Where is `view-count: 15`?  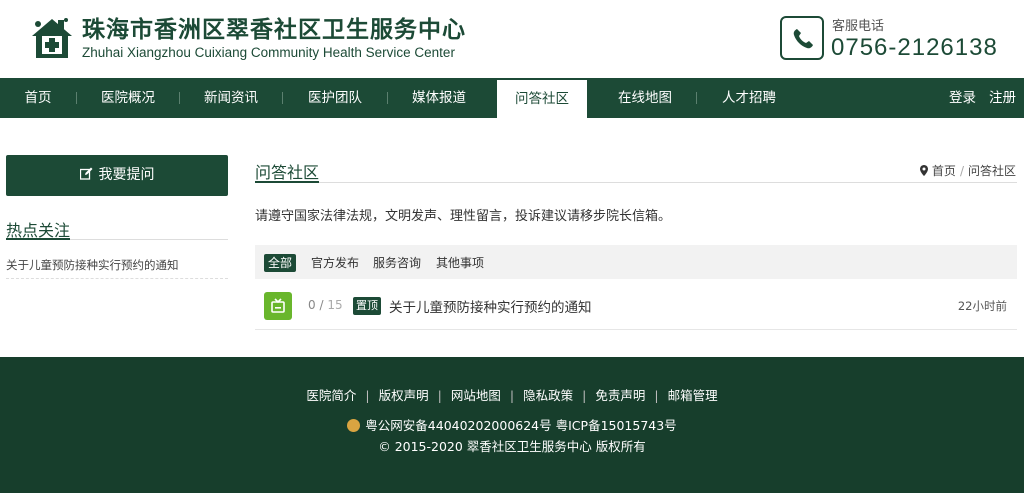
view-count: 15 is located at coordinates (335, 305).